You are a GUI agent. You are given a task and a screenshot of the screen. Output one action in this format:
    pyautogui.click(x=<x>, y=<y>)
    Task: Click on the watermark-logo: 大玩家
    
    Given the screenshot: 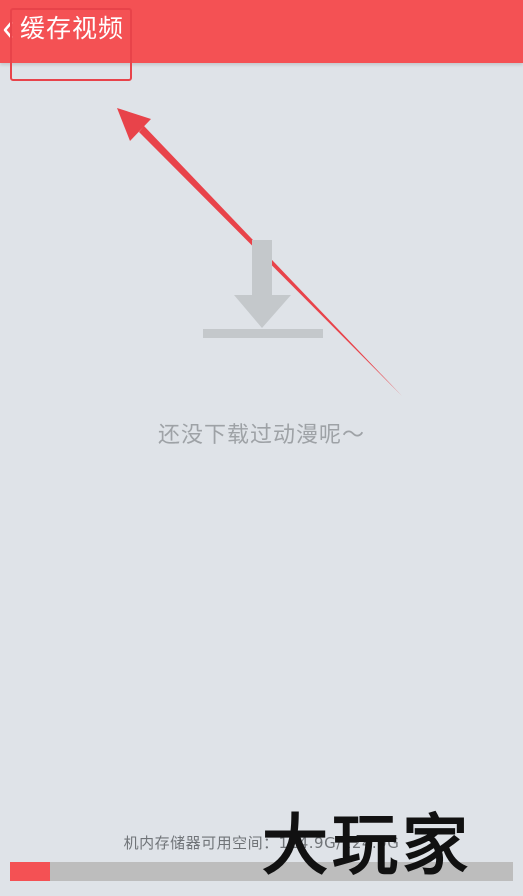 What is the action you would take?
    pyautogui.click(x=367, y=845)
    